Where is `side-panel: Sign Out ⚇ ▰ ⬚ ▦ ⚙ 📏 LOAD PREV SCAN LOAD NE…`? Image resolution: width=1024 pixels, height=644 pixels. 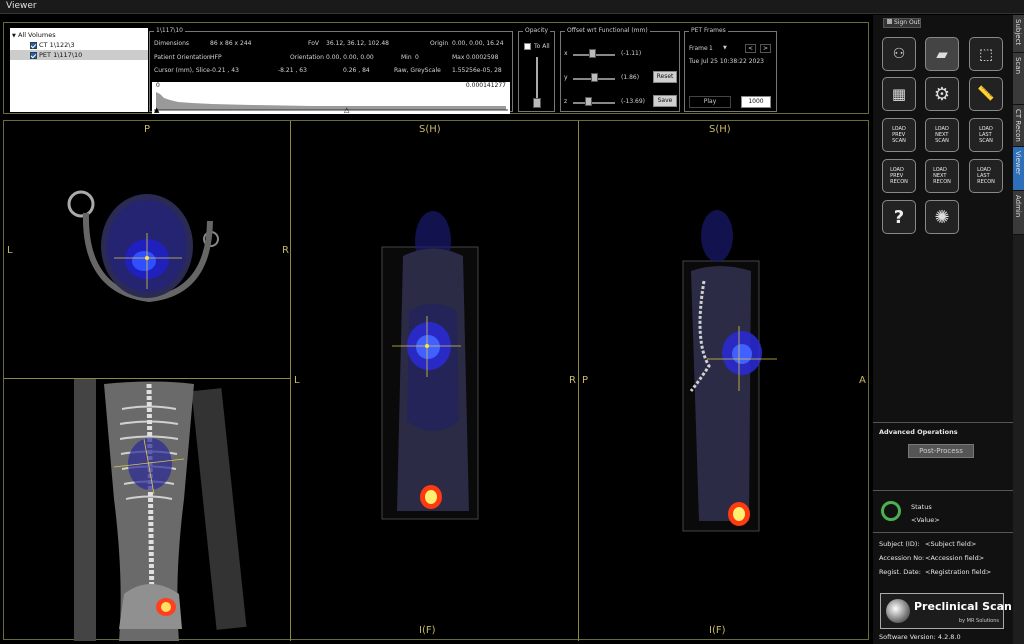 side-panel: Sign Out ⚇ ▰ ⬚ ▦ ⚙ 📏 LOAD PREV SCAN LOAD NE… is located at coordinates (943, 329).